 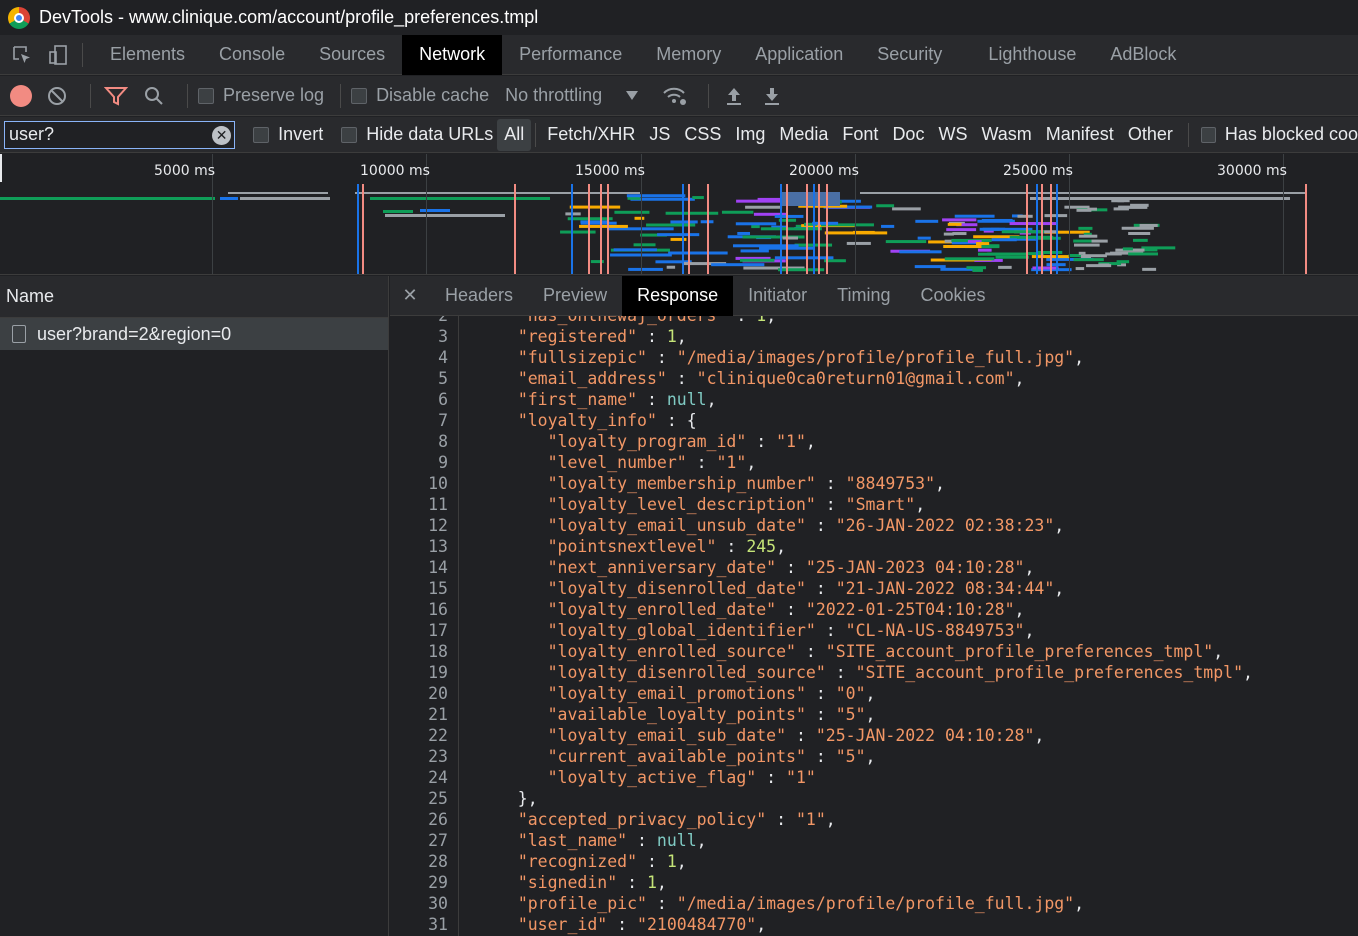 What do you see at coordinates (252, 55) in the screenshot?
I see `tab-console: Console` at bounding box center [252, 55].